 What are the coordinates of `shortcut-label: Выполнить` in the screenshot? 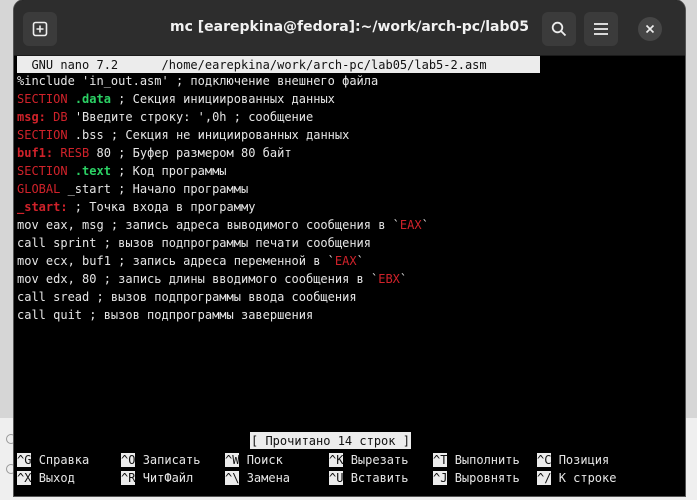 It's located at (487, 460).